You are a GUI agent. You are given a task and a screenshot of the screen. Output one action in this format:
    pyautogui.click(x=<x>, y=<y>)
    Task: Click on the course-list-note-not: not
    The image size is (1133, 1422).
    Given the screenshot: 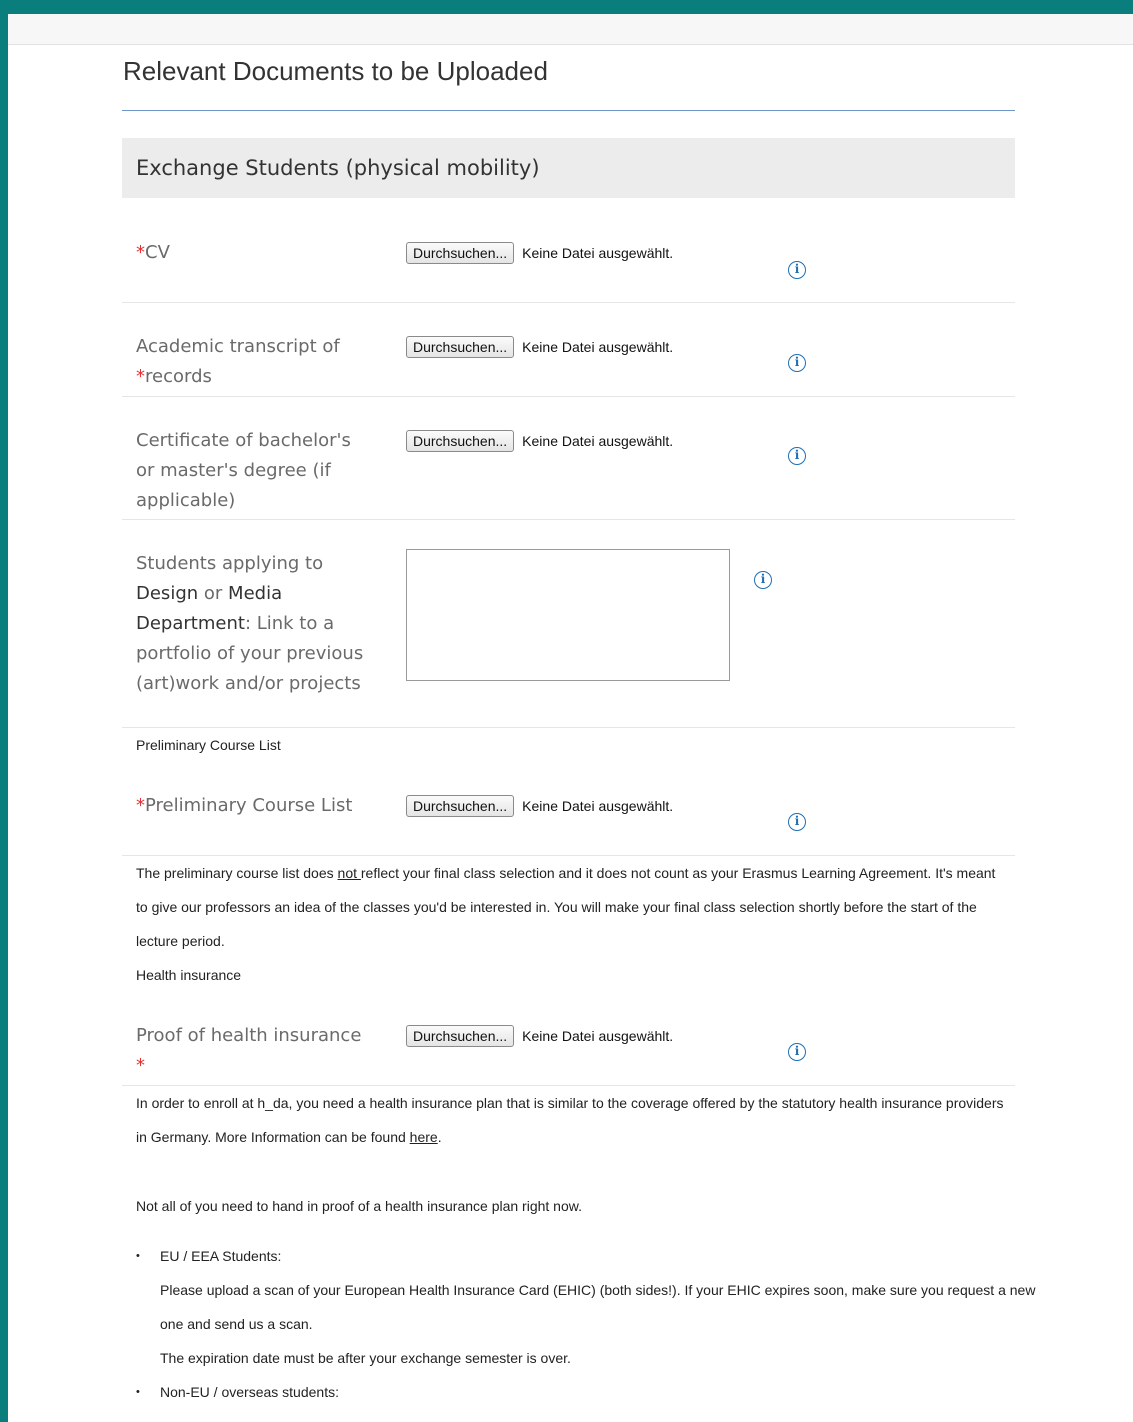 What is the action you would take?
    pyautogui.click(x=349, y=873)
    